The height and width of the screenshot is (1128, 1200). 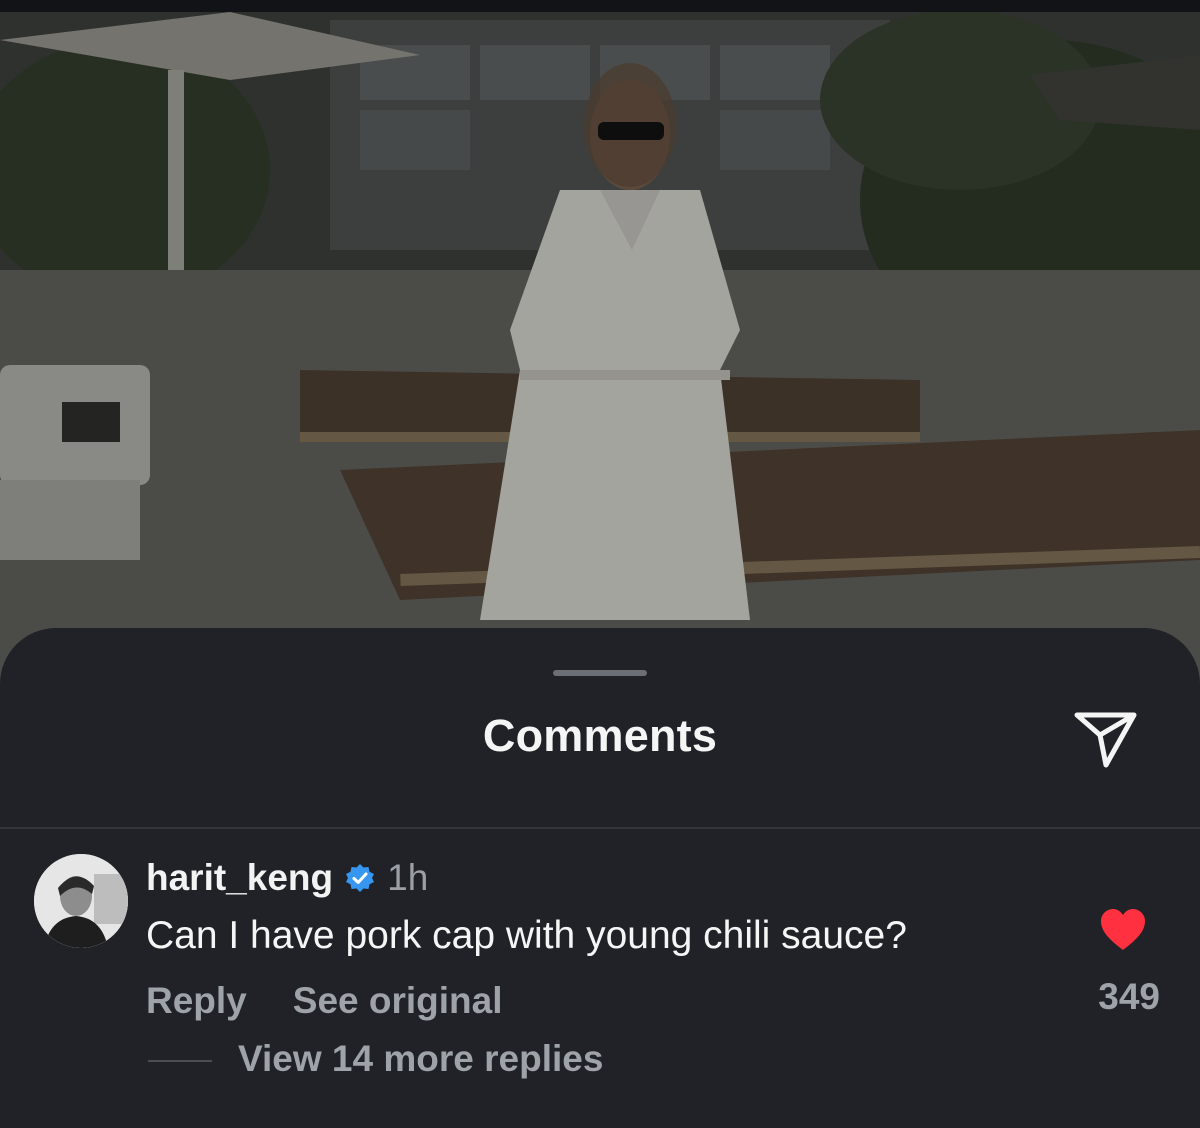 I want to click on see-original-button: See original, so click(x=398, y=1001).